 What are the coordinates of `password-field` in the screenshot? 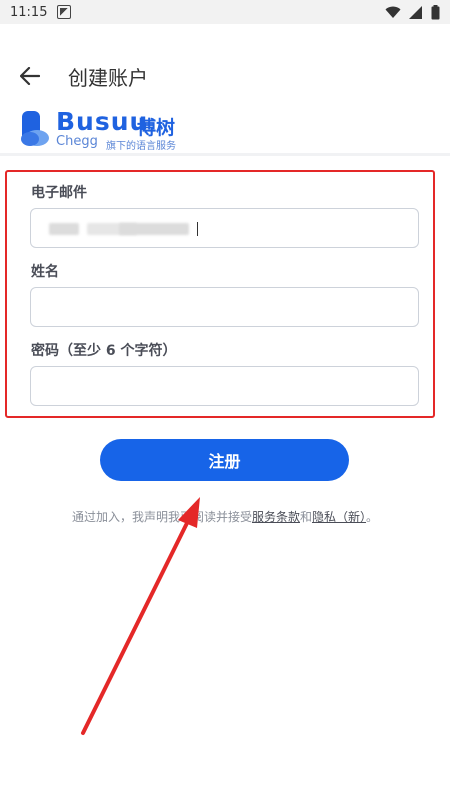 It's located at (224, 386).